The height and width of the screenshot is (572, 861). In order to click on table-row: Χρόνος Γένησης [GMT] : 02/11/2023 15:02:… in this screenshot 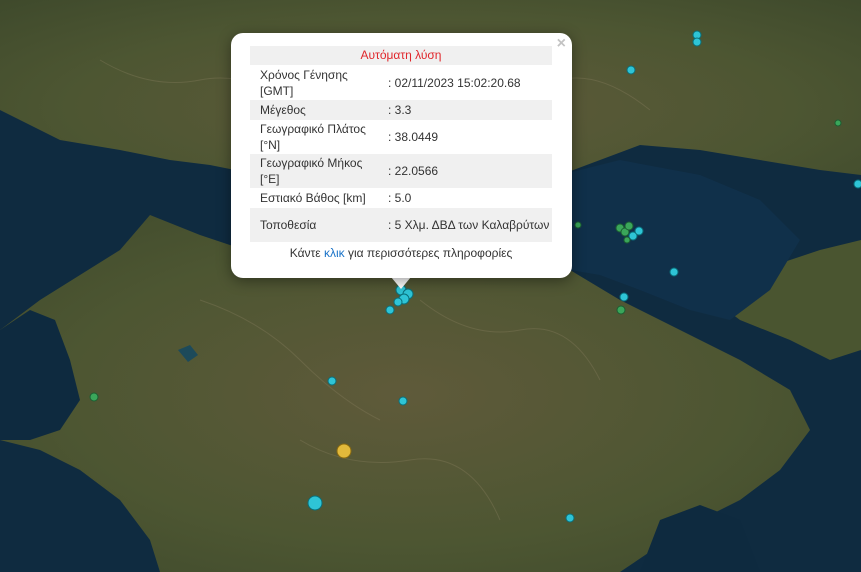, I will do `click(401, 83)`.